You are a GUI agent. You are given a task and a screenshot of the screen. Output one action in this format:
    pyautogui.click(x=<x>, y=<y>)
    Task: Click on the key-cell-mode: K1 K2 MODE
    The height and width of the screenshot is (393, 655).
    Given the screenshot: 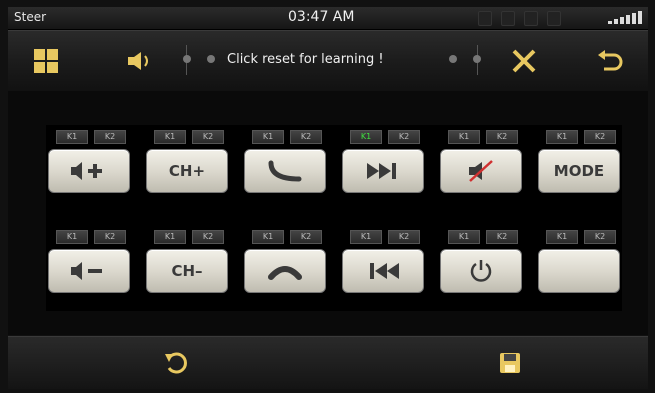 What is the action you would take?
    pyautogui.click(x=580, y=161)
    